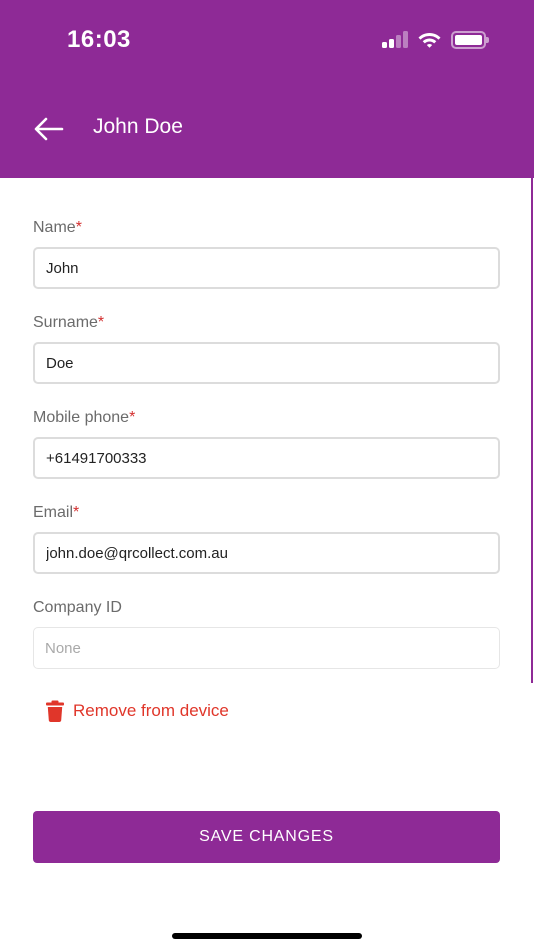  Describe the element at coordinates (266, 648) in the screenshot. I see `company-id-input` at that location.